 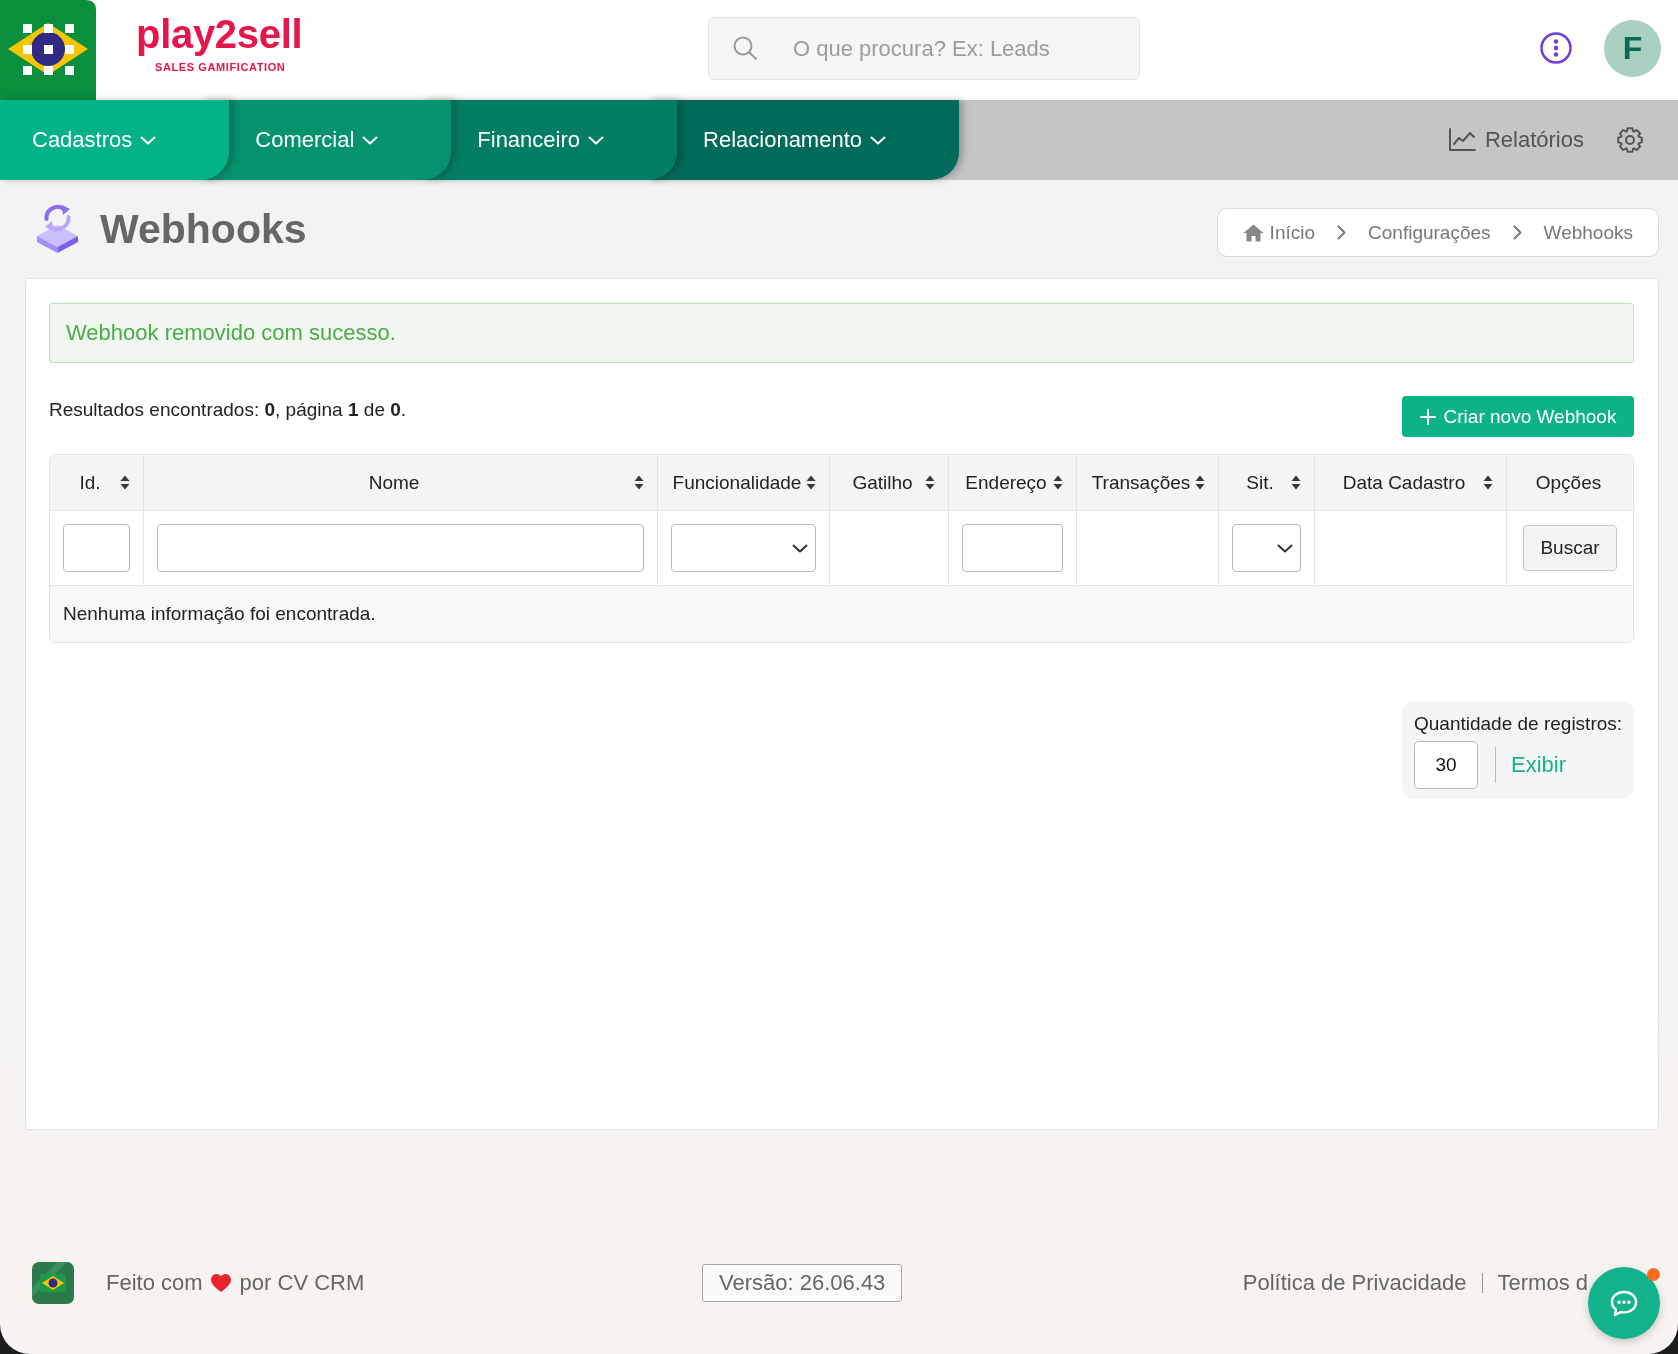 I want to click on footer-credit: por CV CRM, so click(x=302, y=1283).